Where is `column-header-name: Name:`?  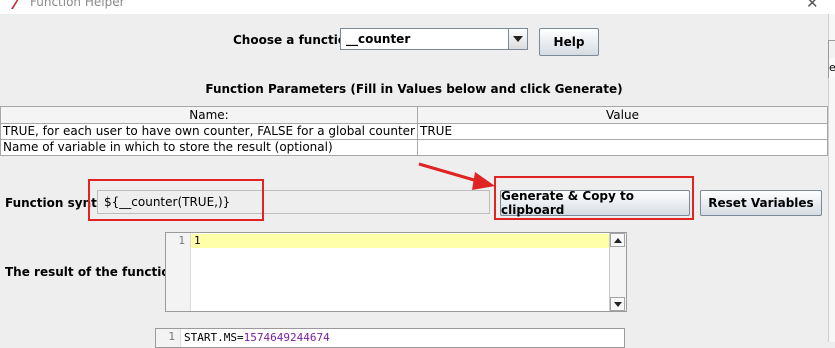
column-header-name: Name: is located at coordinates (209, 115).